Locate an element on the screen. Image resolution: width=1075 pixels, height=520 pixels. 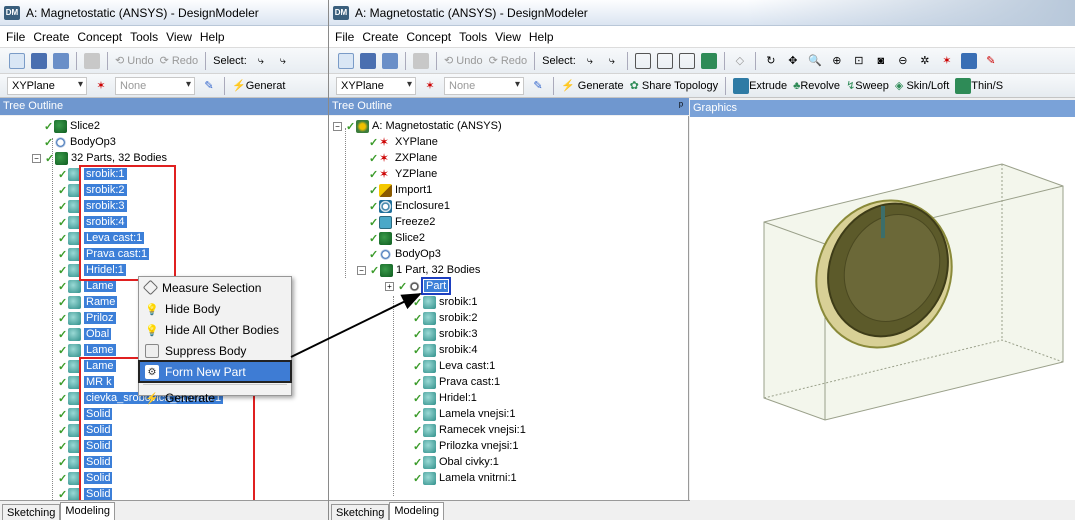
tree-node-body: ✓ Rame is located at coordinates (88, 302).